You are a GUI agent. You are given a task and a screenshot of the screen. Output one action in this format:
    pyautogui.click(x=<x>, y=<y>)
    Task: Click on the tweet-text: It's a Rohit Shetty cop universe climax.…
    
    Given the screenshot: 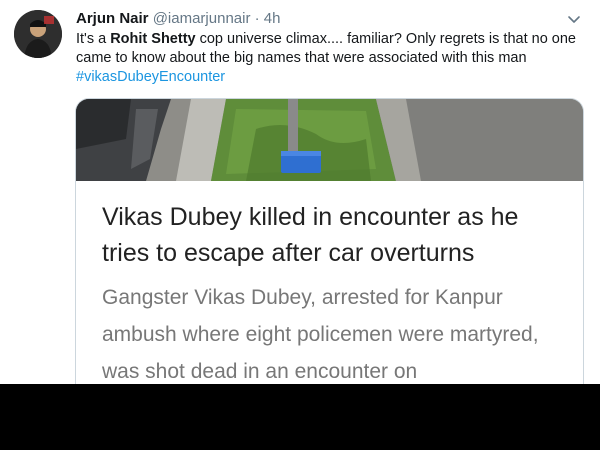 What is the action you would take?
    pyautogui.click(x=326, y=58)
    